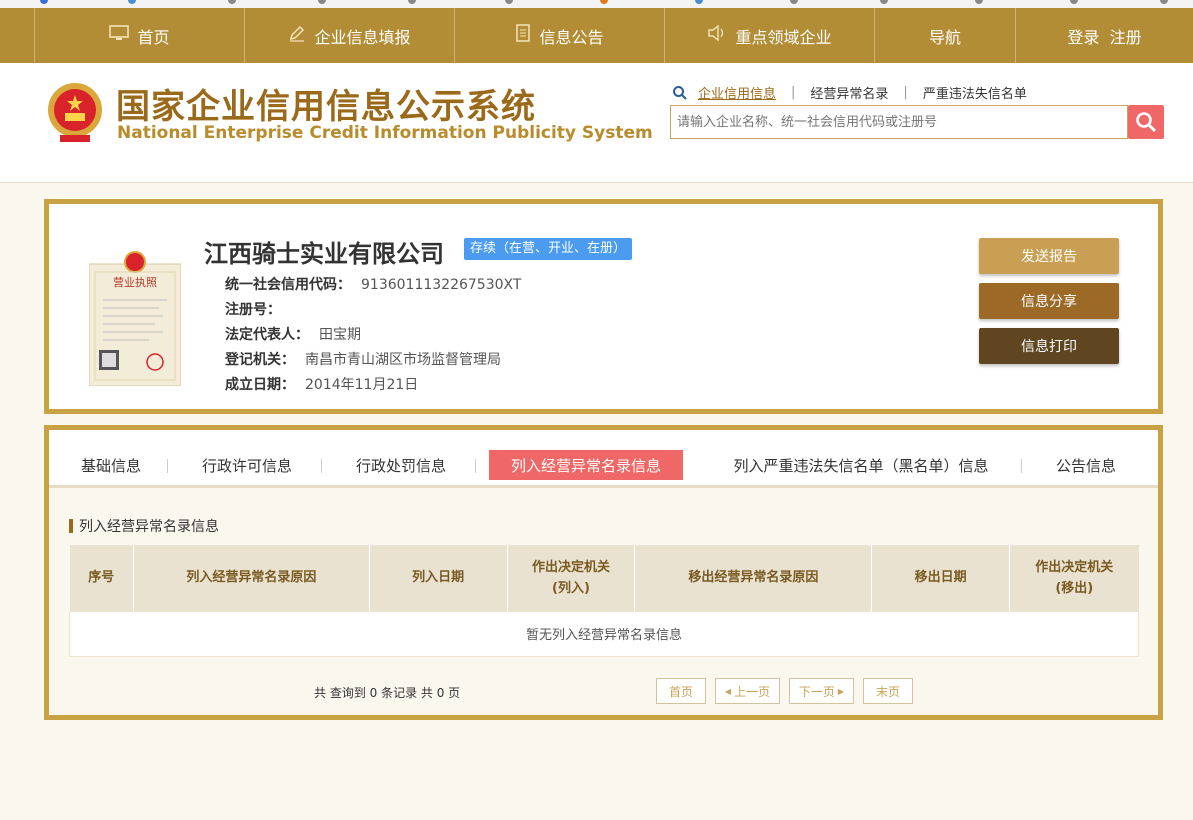 The height and width of the screenshot is (820, 1193). I want to click on tab-announcements: 公告信息, so click(1086, 465).